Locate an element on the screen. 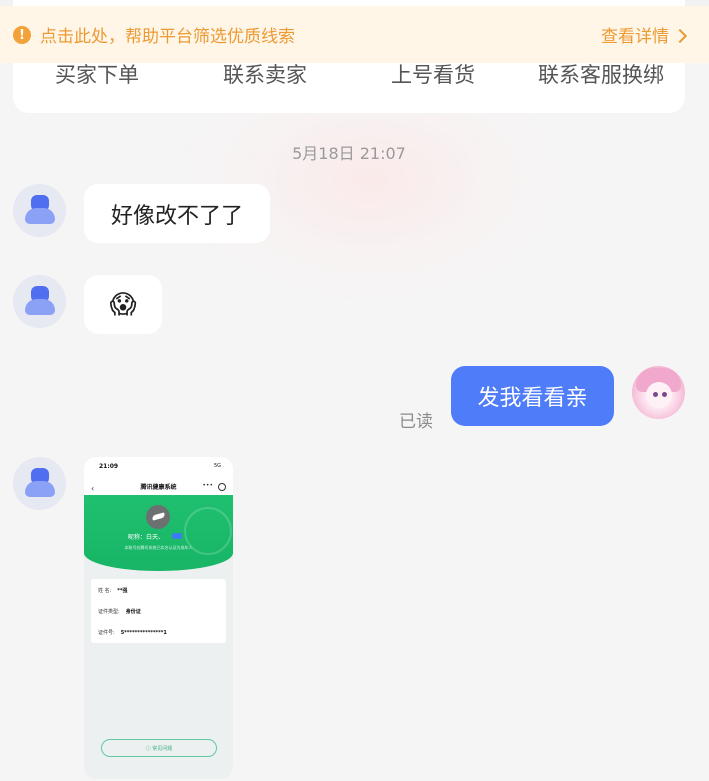 The width and height of the screenshot is (709, 781). id-type-row: 证件类型: 身份证 is located at coordinates (119, 612).